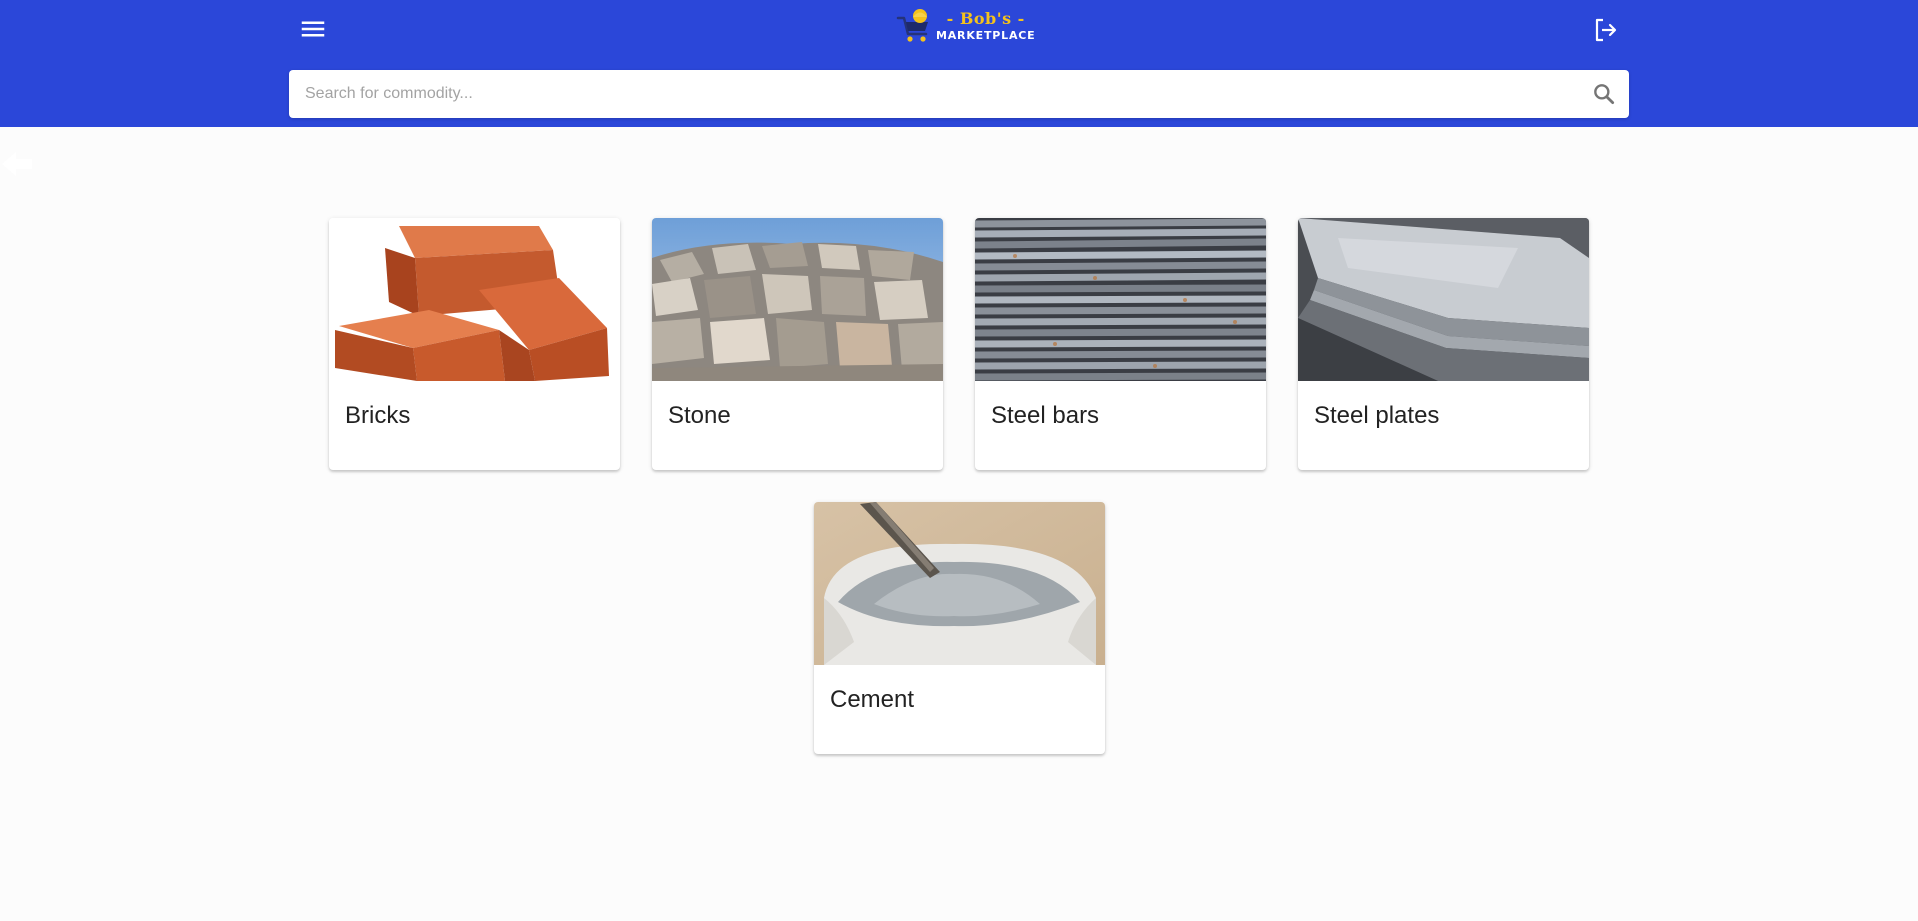  Describe the element at coordinates (959, 63) in the screenshot. I see `top-app-bar: - Bob's - MARKETPLACE` at that location.